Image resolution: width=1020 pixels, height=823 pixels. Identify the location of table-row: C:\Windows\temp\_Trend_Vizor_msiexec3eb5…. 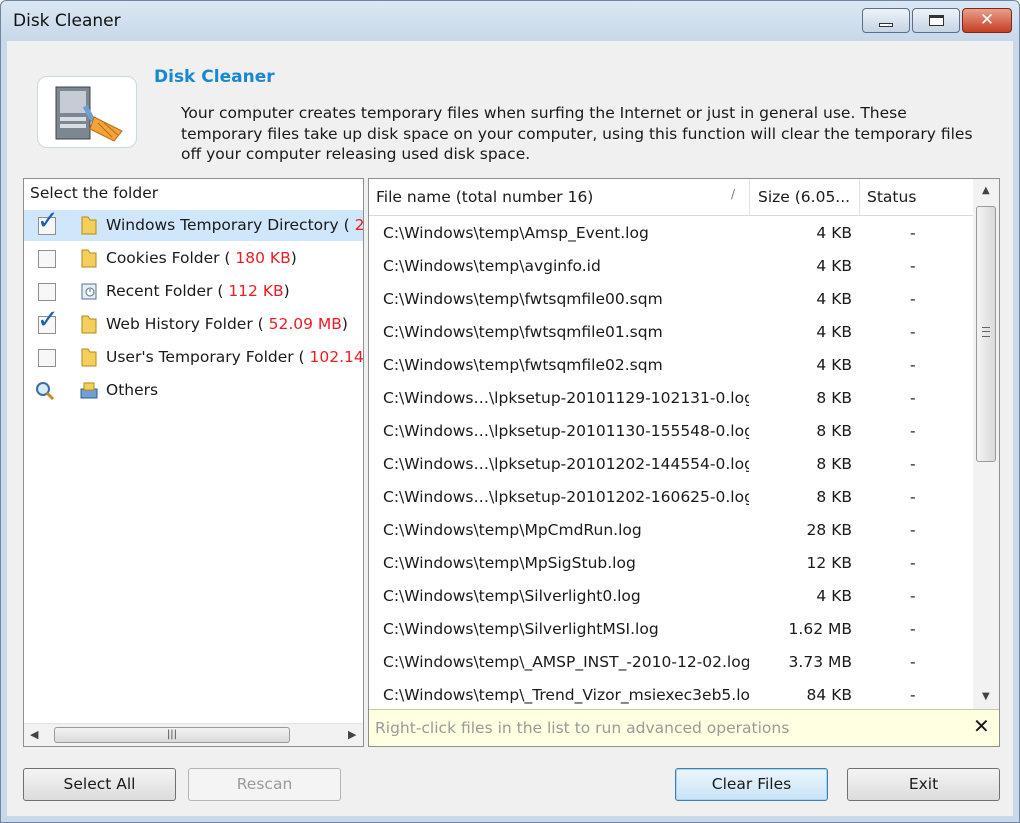
(671, 693).